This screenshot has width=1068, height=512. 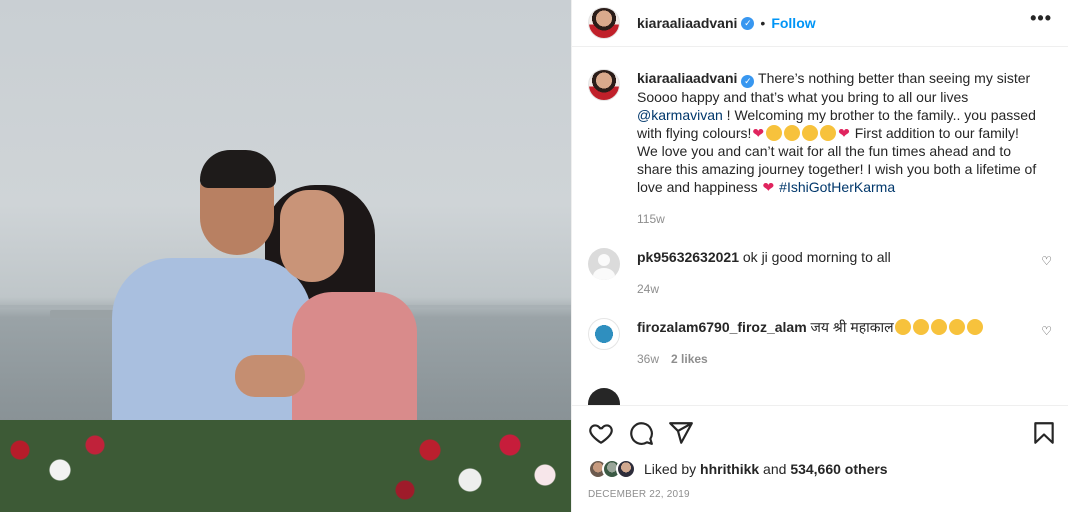 What do you see at coordinates (820, 494) in the screenshot?
I see `post-date: DECEMBER 22, 2019` at bounding box center [820, 494].